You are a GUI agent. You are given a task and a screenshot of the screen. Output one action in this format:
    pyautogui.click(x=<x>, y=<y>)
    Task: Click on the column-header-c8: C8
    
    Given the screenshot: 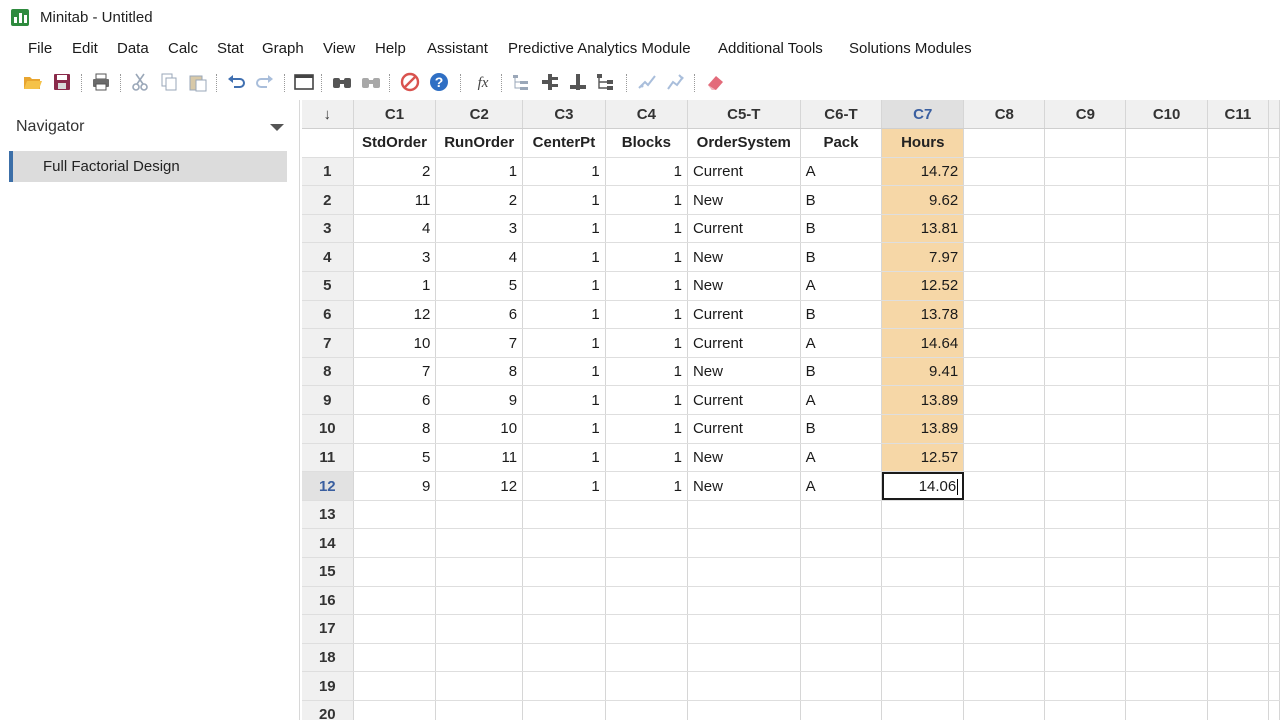 What is the action you would take?
    pyautogui.click(x=1004, y=115)
    